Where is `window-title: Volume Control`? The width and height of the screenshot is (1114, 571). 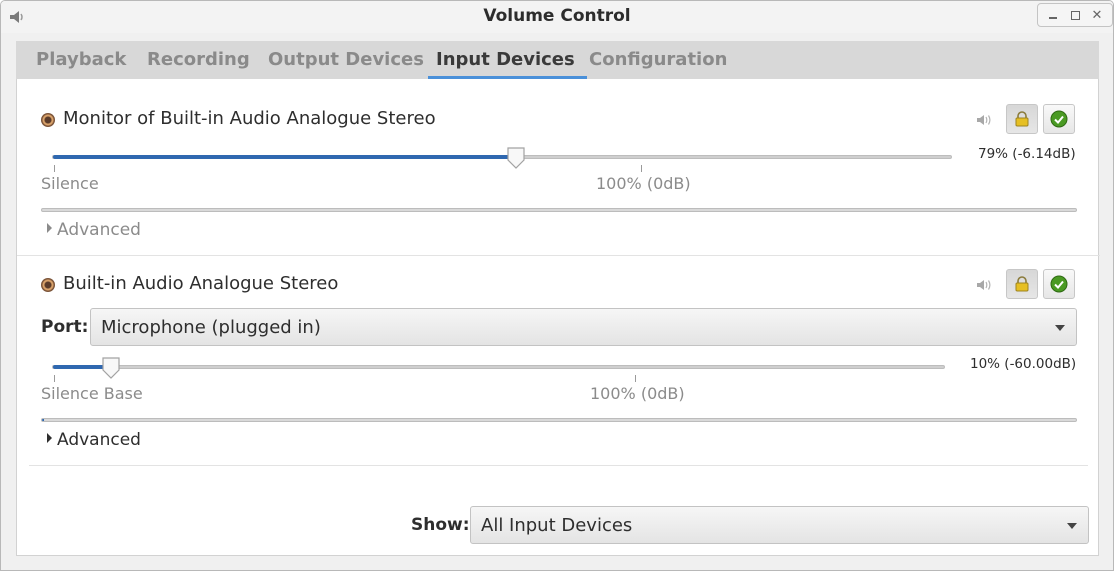 window-title: Volume Control is located at coordinates (557, 16).